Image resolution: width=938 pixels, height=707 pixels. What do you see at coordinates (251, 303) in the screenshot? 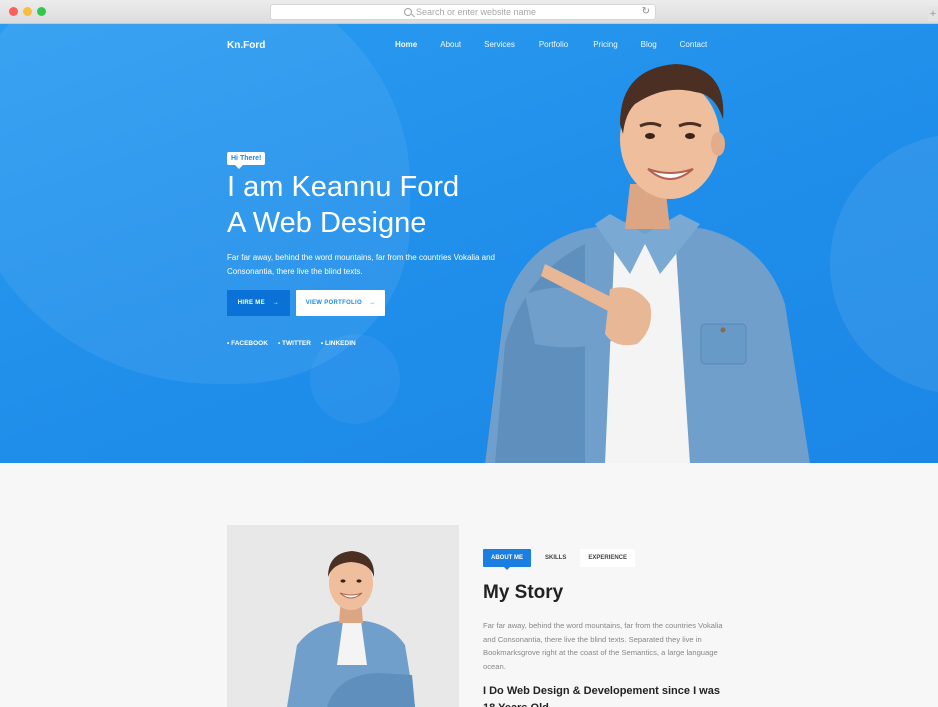
I see `hire-me-label: HIRE ME` at bounding box center [251, 303].